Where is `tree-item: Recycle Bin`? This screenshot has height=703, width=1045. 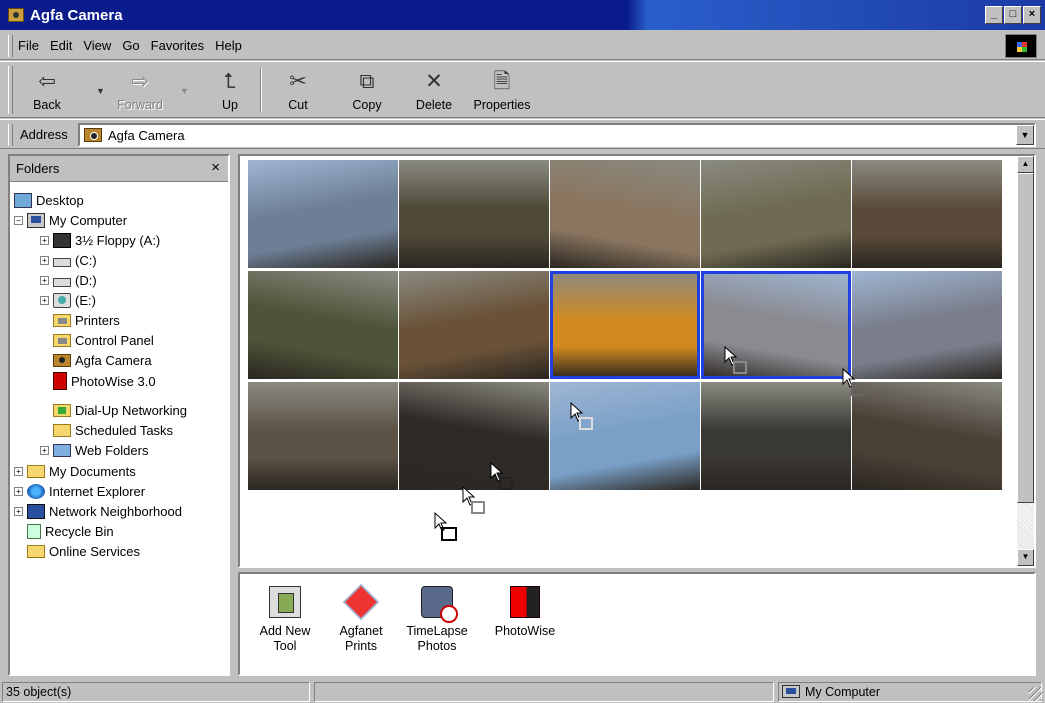 tree-item: Recycle Bin is located at coordinates (70, 531).